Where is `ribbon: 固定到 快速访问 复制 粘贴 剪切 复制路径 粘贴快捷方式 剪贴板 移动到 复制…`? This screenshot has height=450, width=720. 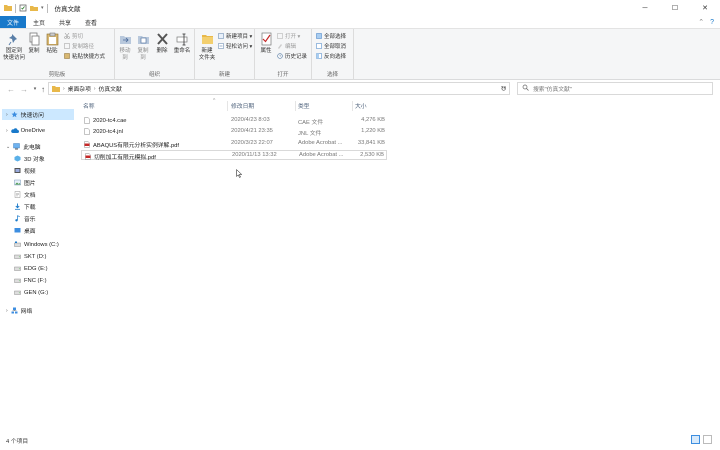 ribbon: 固定到 快速访问 复制 粘贴 剪切 复制路径 粘贴快捷方式 剪贴板 移动到 复制… is located at coordinates (360, 54).